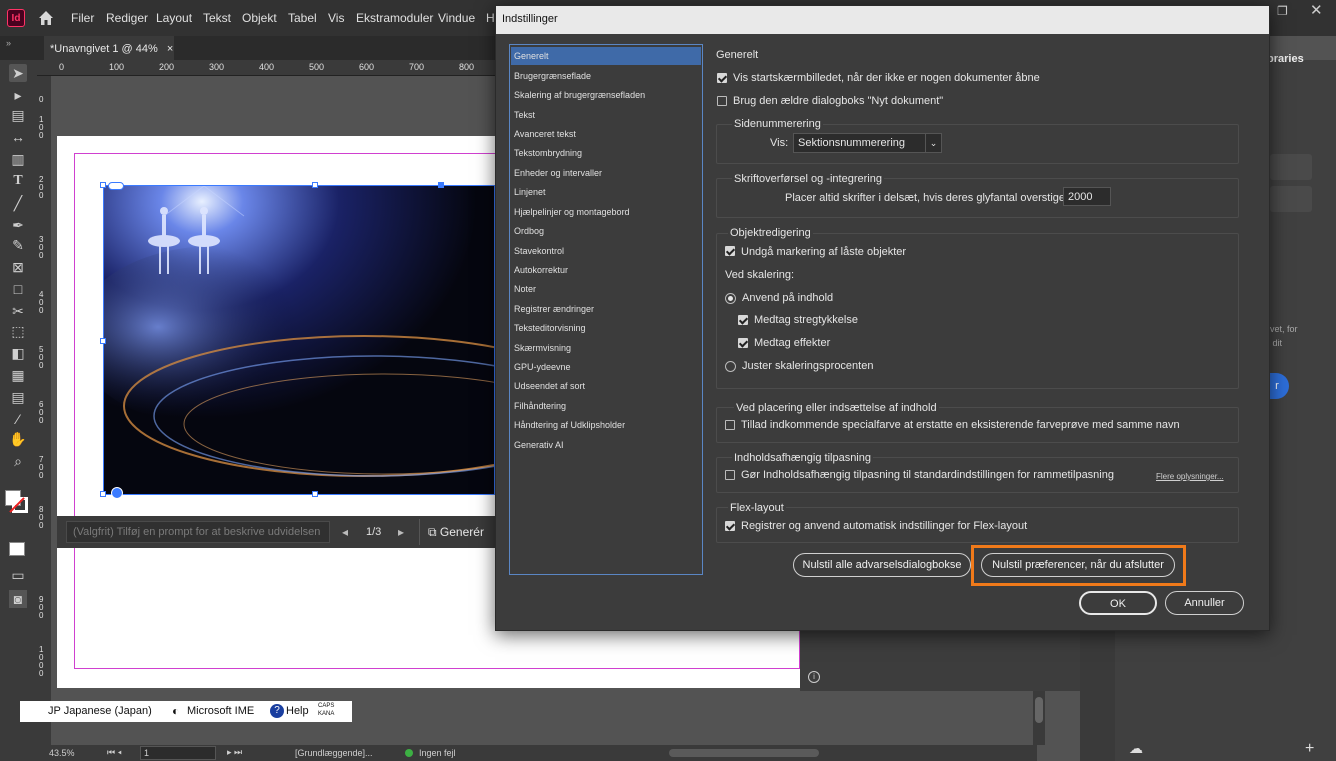 The width and height of the screenshot is (1336, 761). What do you see at coordinates (814, 677) in the screenshot?
I see `info-icon: i` at bounding box center [814, 677].